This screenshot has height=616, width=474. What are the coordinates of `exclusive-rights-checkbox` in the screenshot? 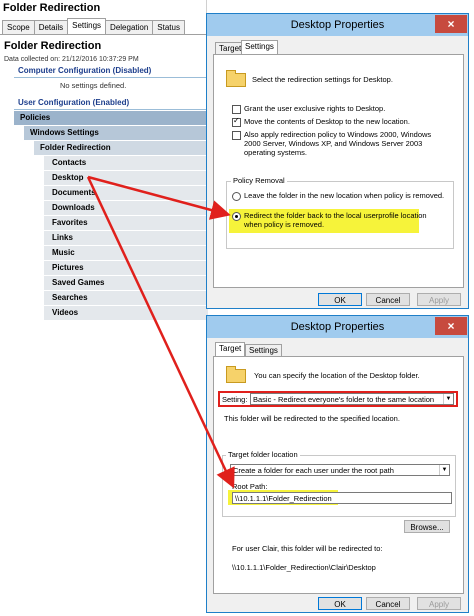 It's located at (236, 109).